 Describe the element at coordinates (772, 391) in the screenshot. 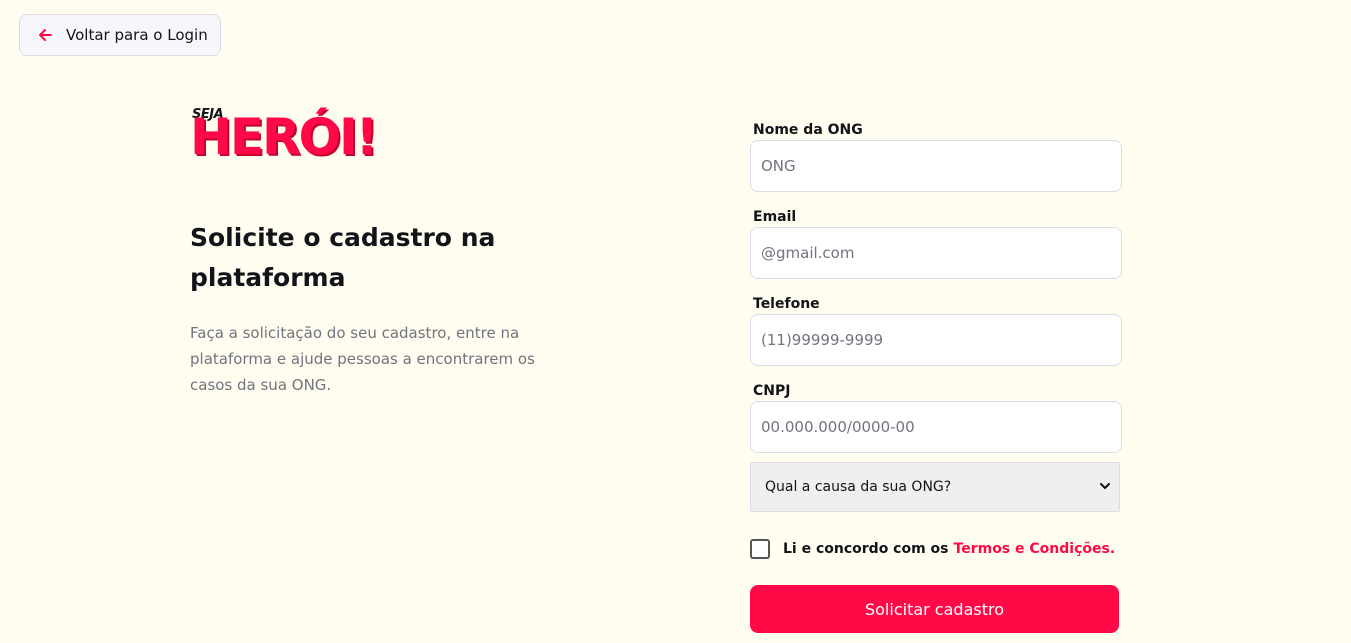

I see `cnpj-label: CNPJ` at that location.